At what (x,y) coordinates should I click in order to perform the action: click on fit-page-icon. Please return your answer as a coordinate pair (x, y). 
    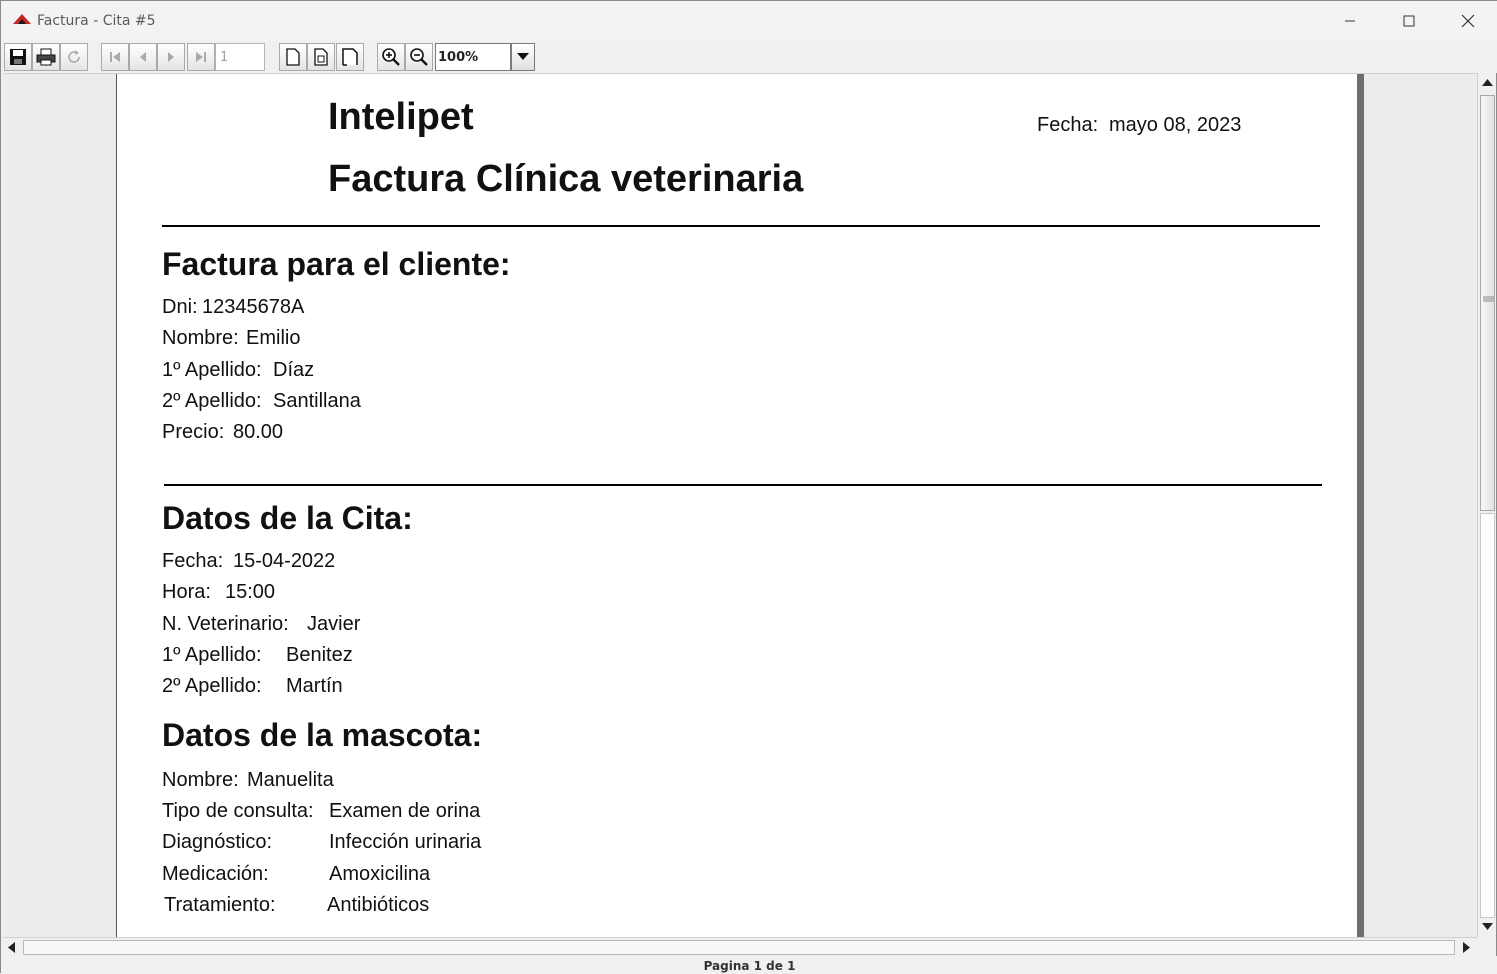
    Looking at the image, I should click on (321, 57).